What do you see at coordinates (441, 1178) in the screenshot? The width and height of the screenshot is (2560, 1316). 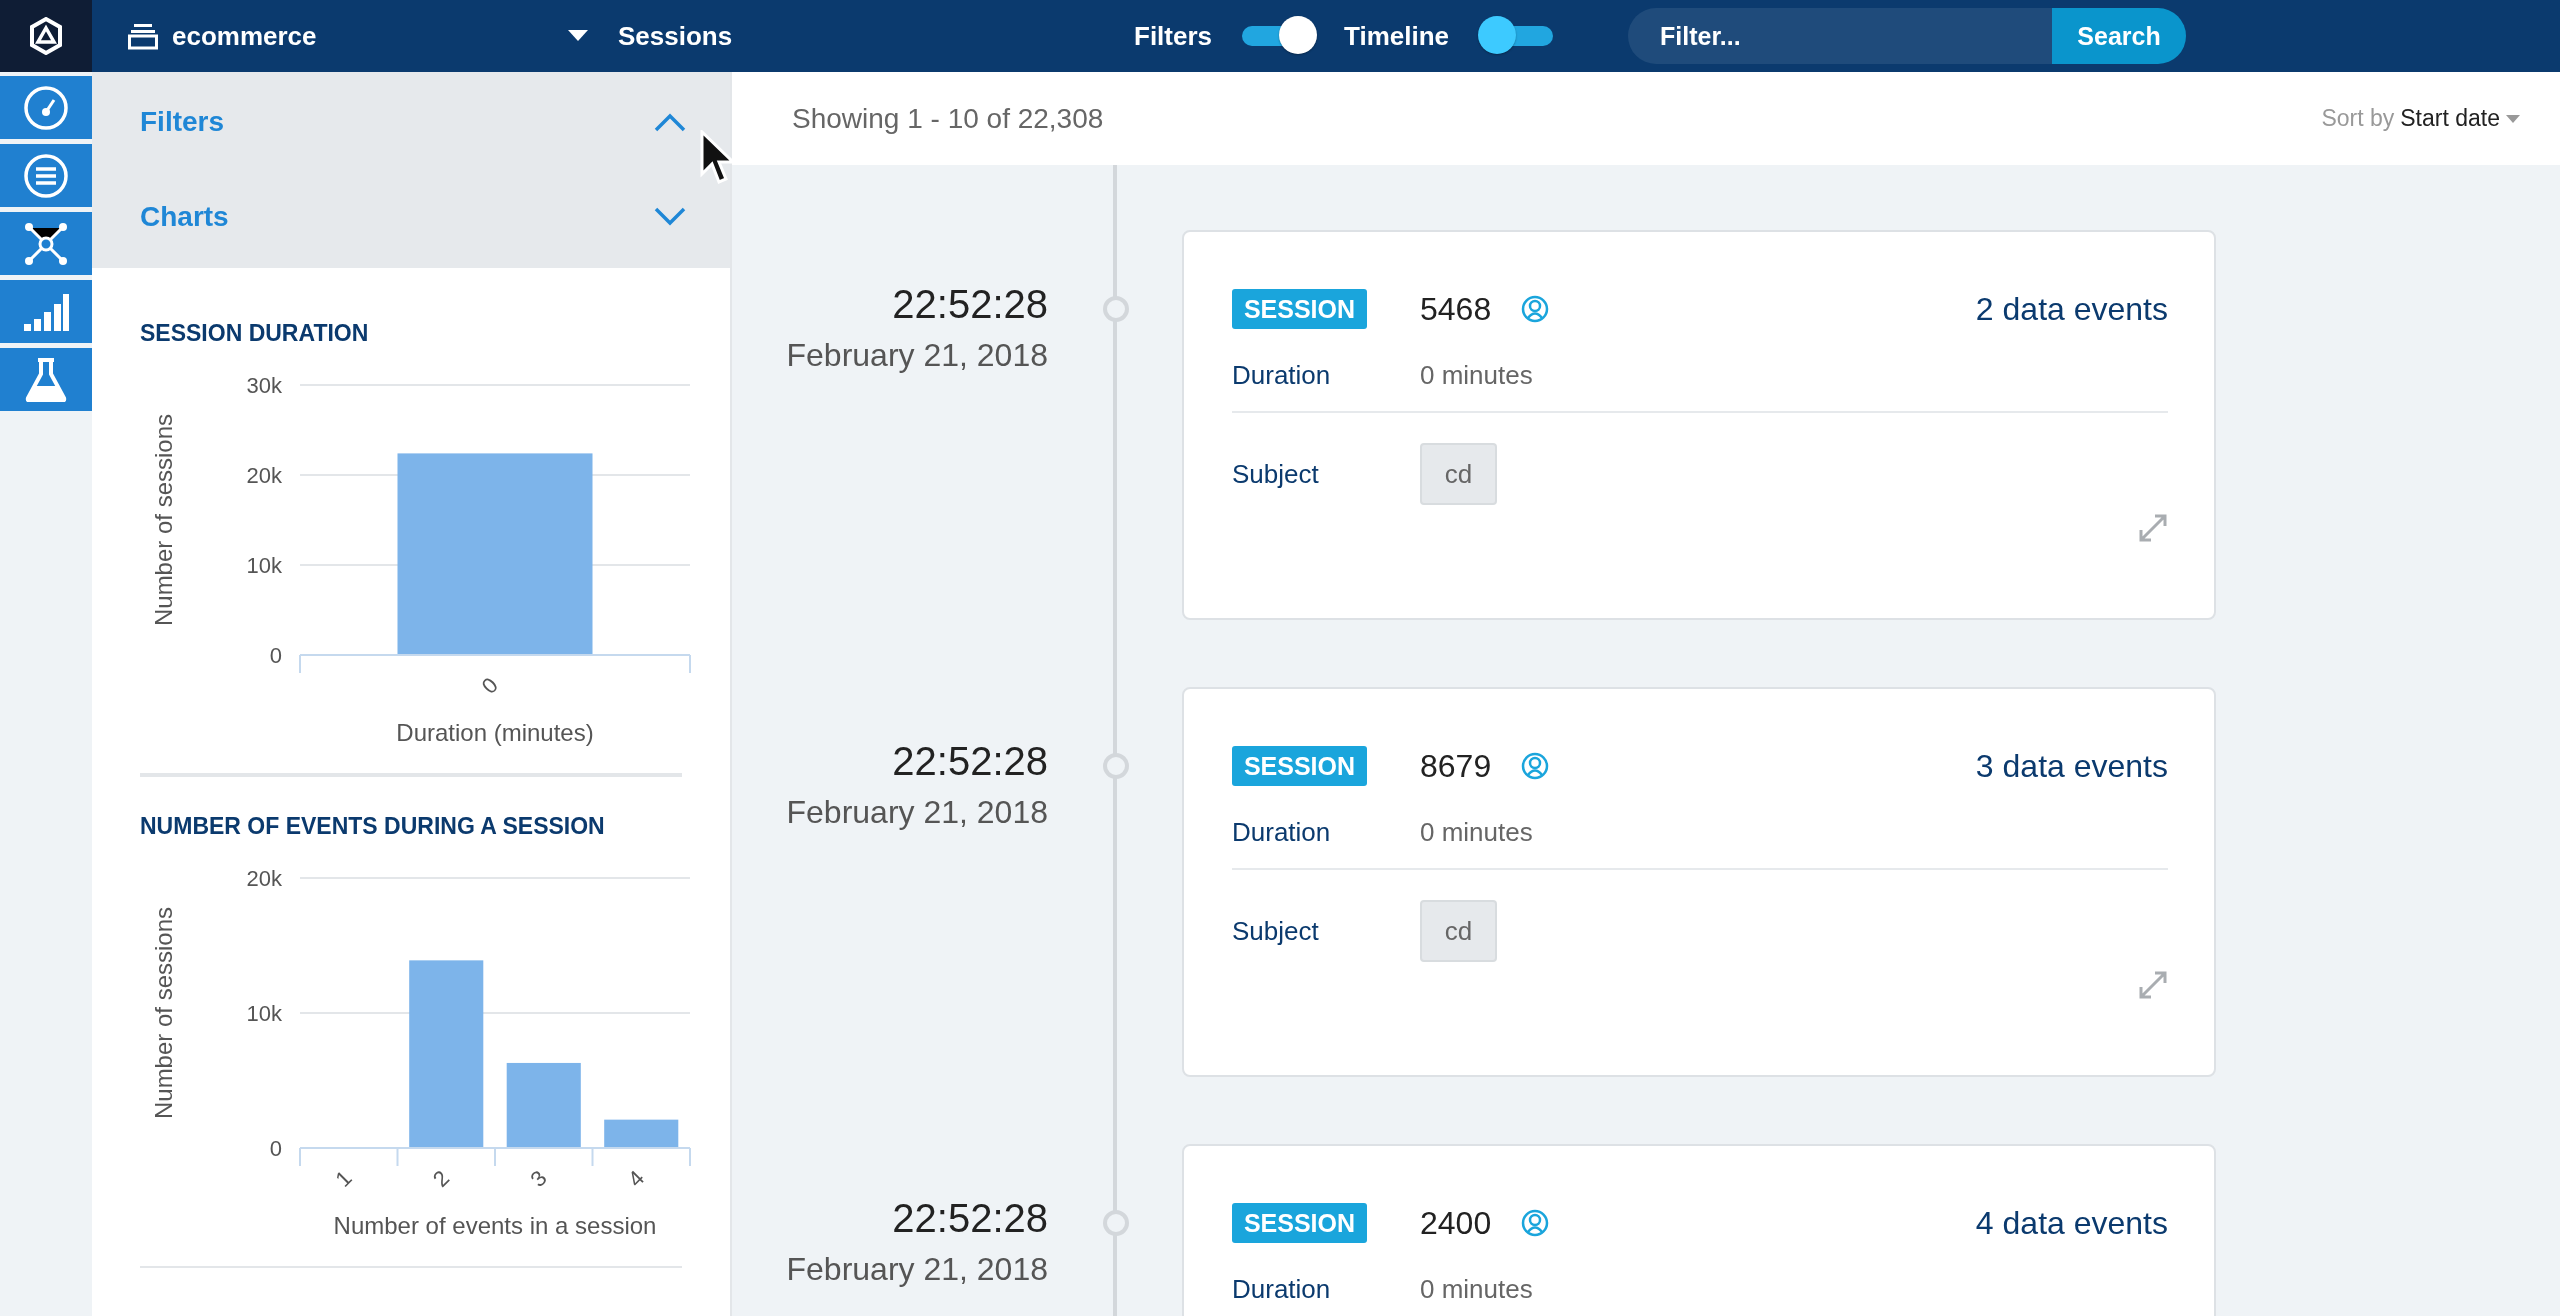 I see `axis-tick-label: 2` at bounding box center [441, 1178].